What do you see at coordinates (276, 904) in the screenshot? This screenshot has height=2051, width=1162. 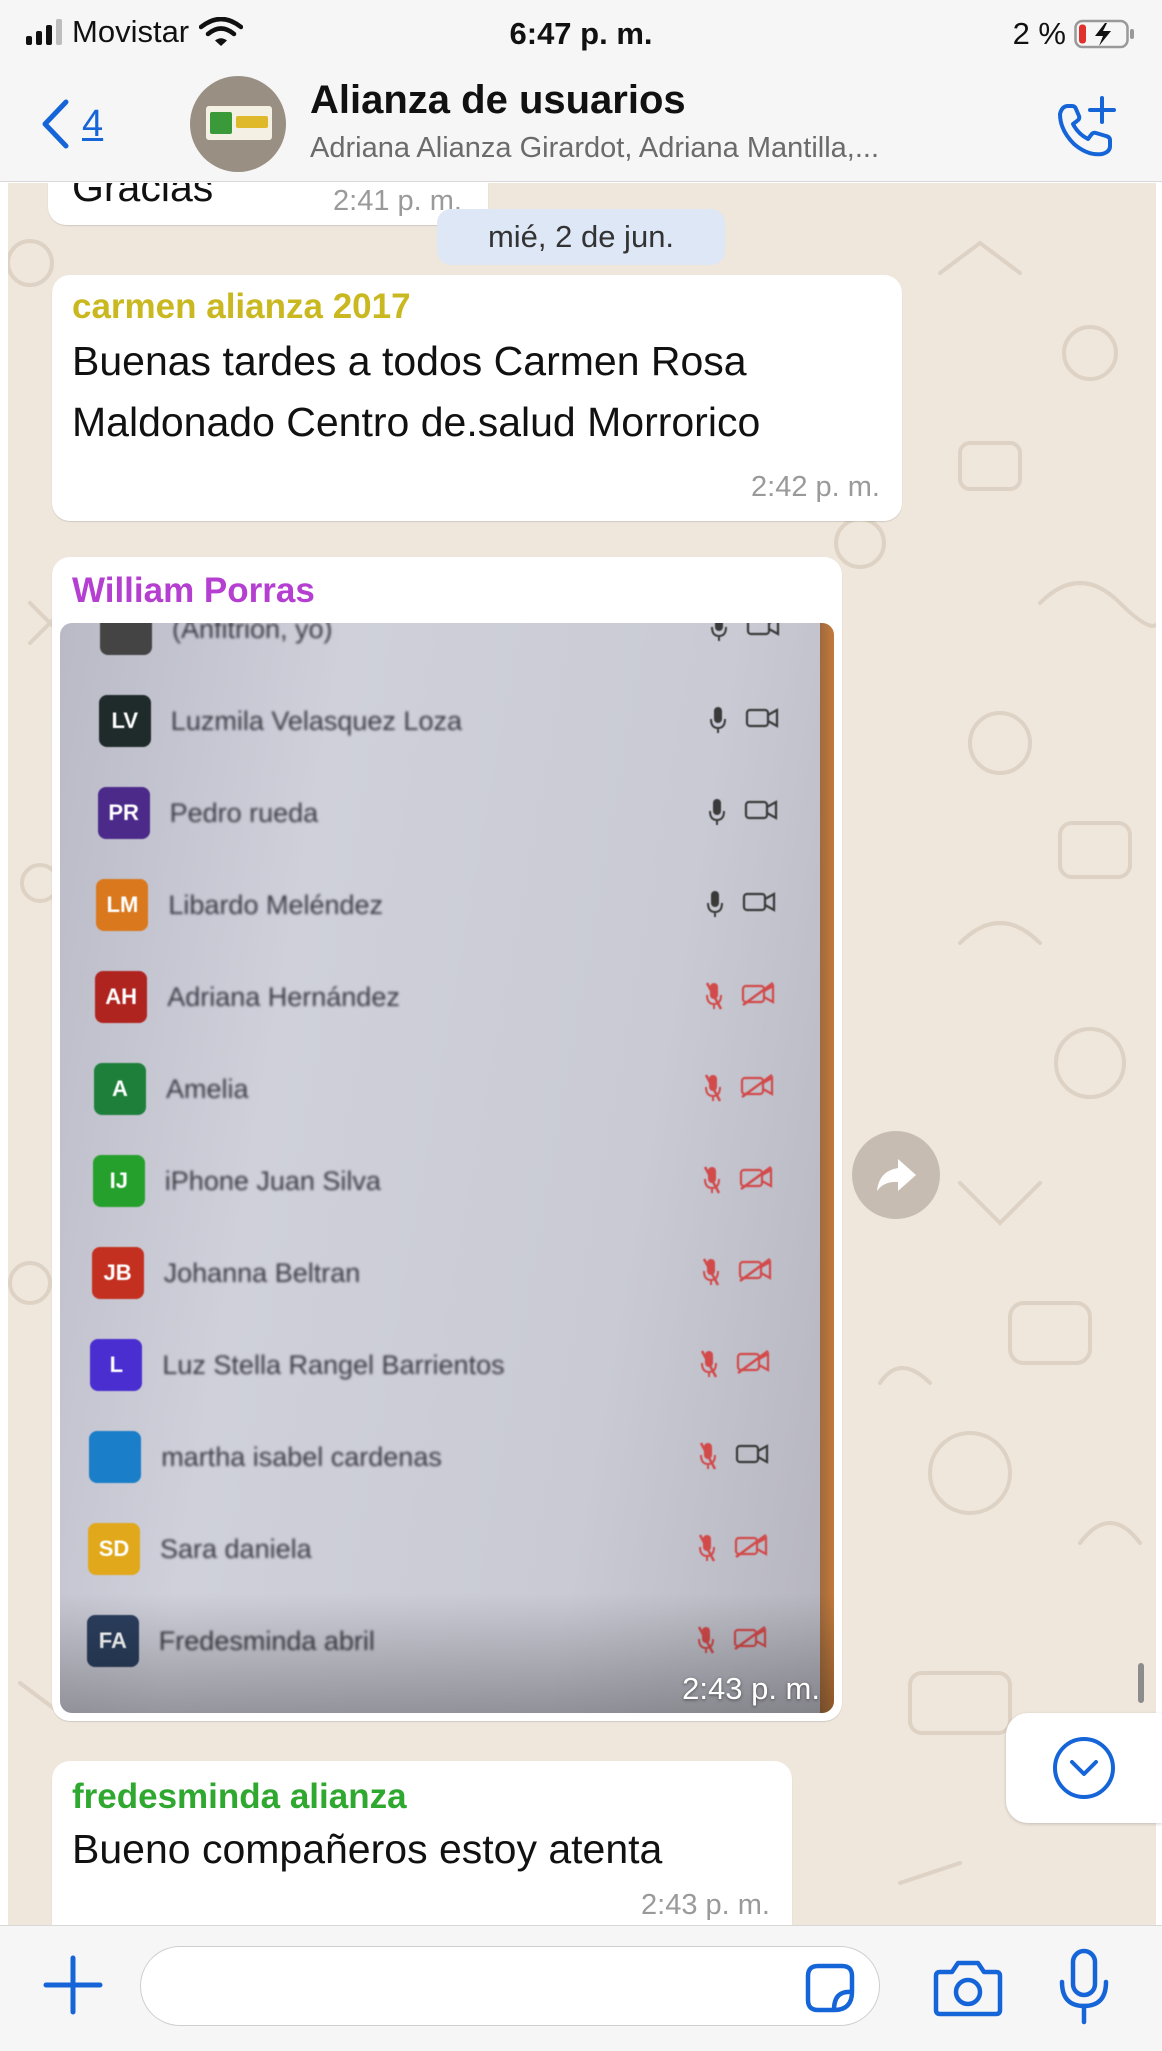 I see `photo-participant-name: Libardo Meléndez` at bounding box center [276, 904].